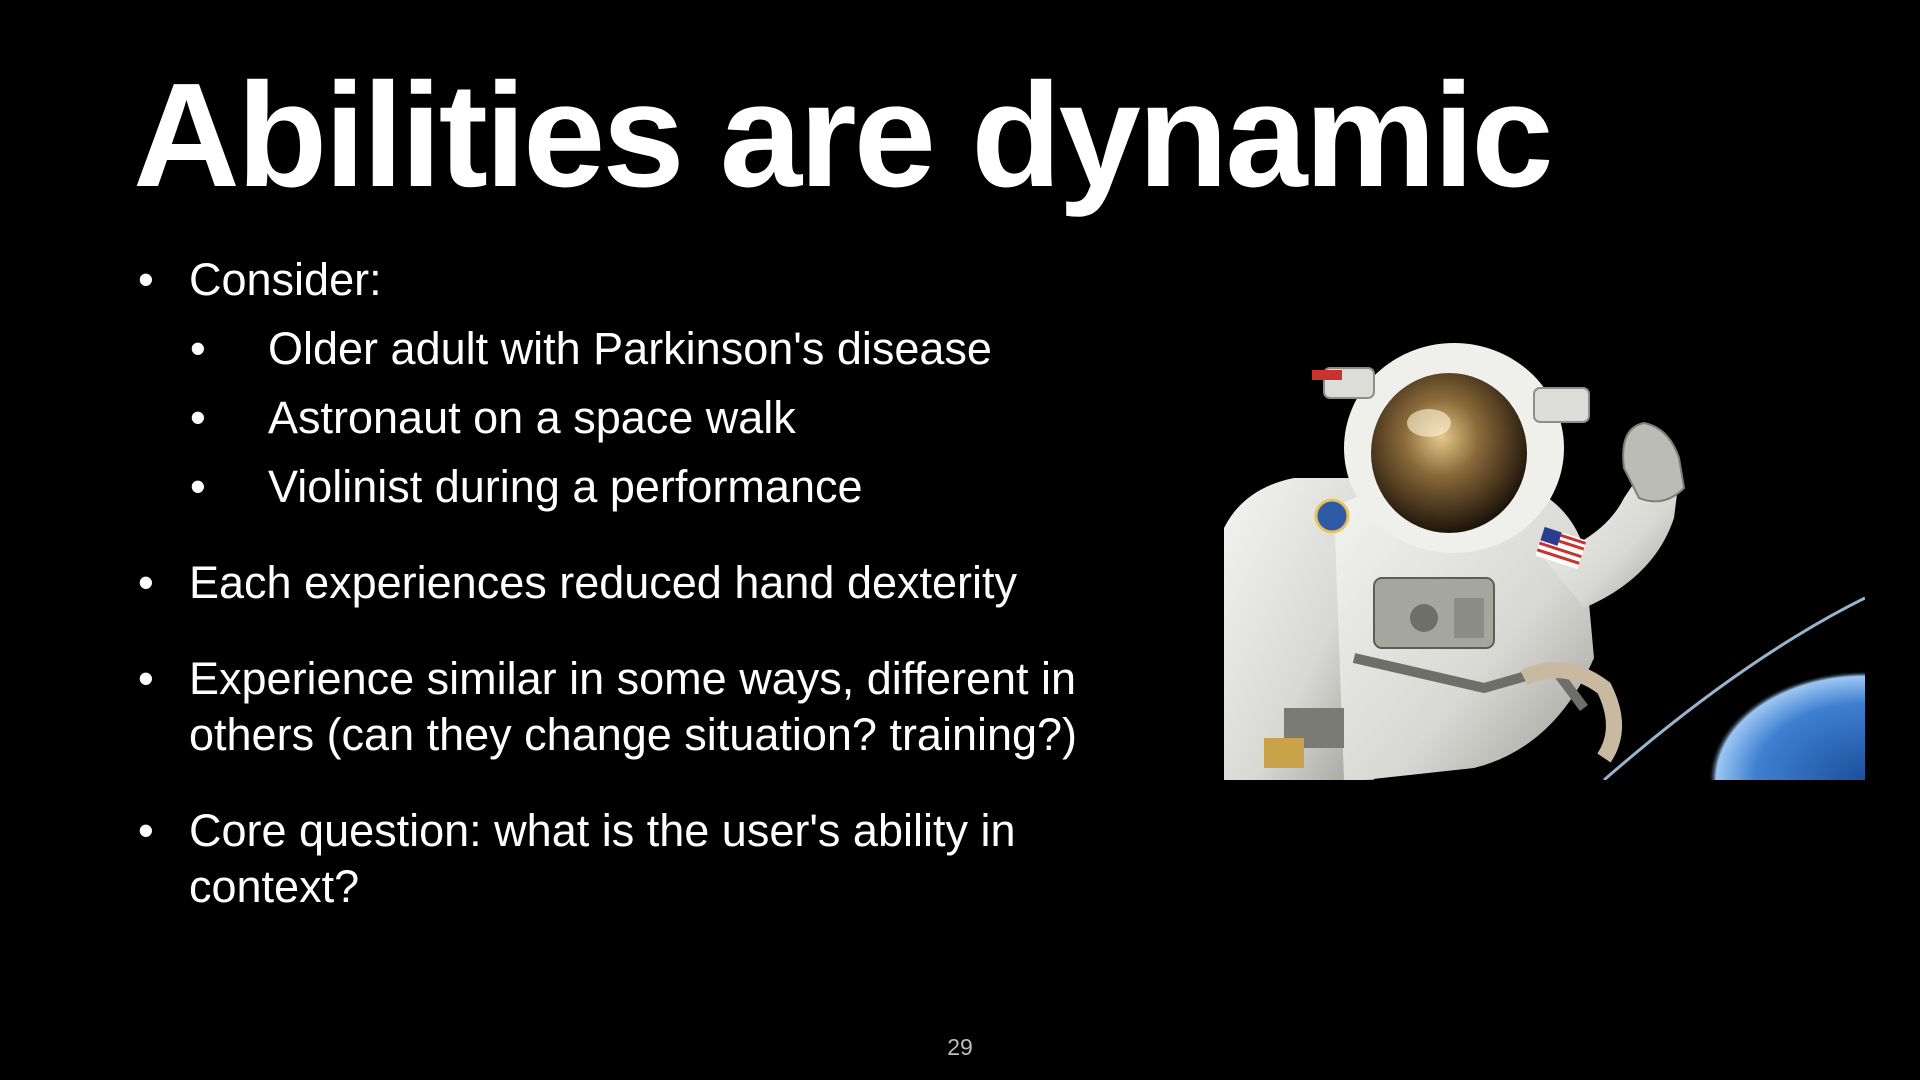 The height and width of the screenshot is (1080, 1920). What do you see at coordinates (532, 417) in the screenshot?
I see `sub-bullet-text: Astronaut on a space walk` at bounding box center [532, 417].